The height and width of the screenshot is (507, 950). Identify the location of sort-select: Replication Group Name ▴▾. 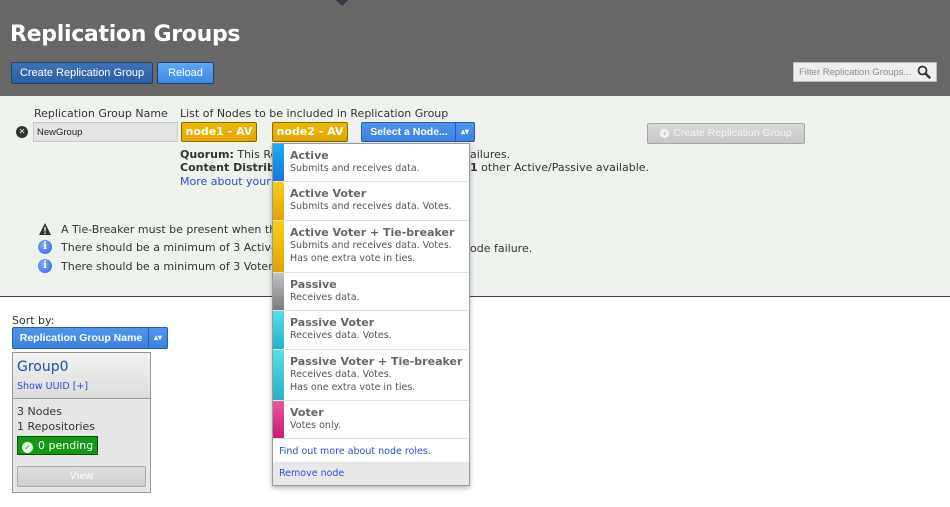
(90, 338).